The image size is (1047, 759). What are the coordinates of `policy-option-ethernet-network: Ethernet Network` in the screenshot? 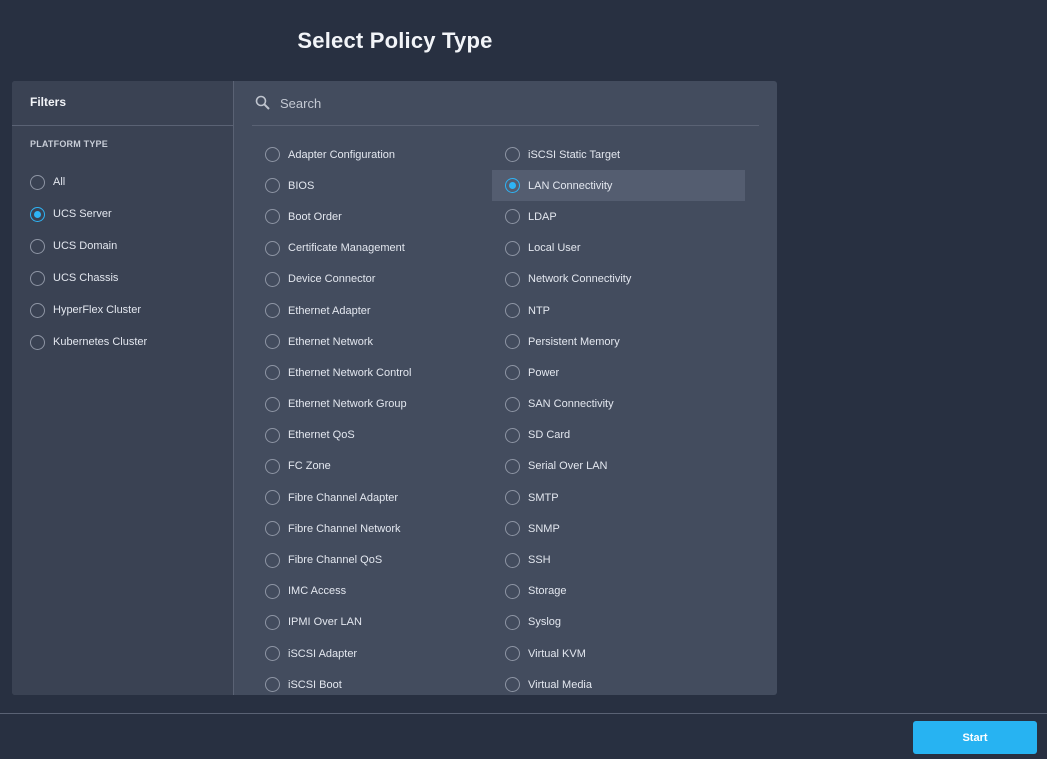 It's located at (391, 341).